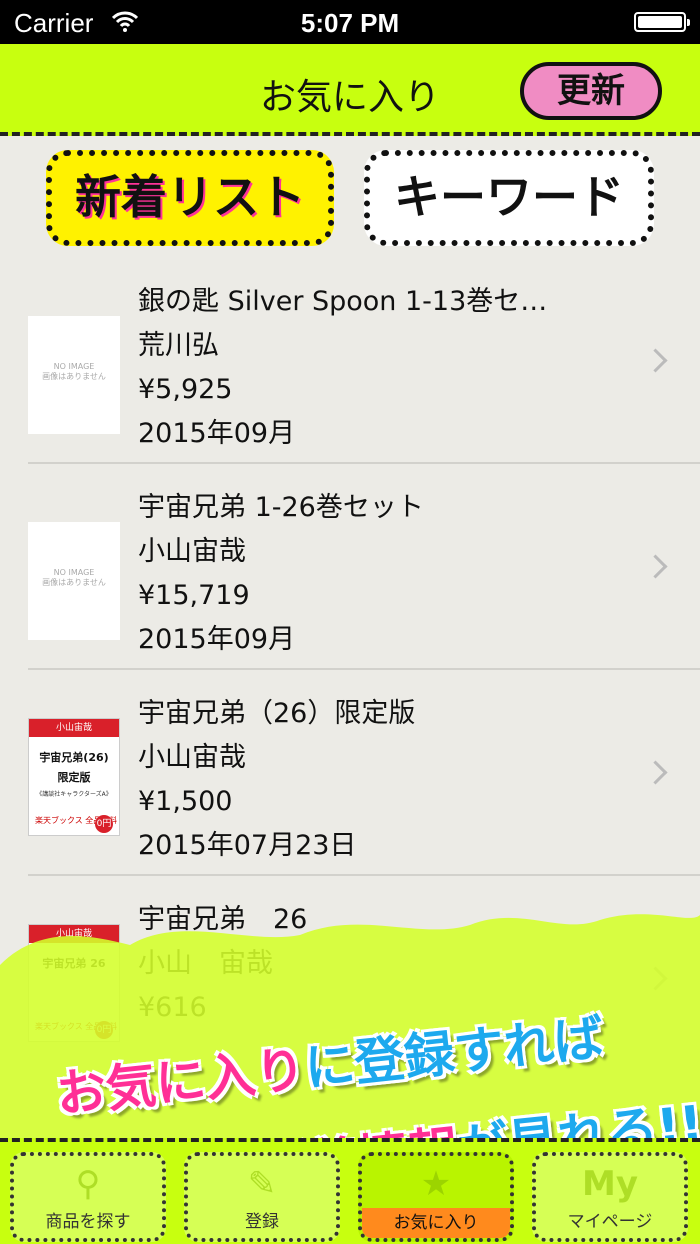  I want to click on item-date, so click(373, 1052).